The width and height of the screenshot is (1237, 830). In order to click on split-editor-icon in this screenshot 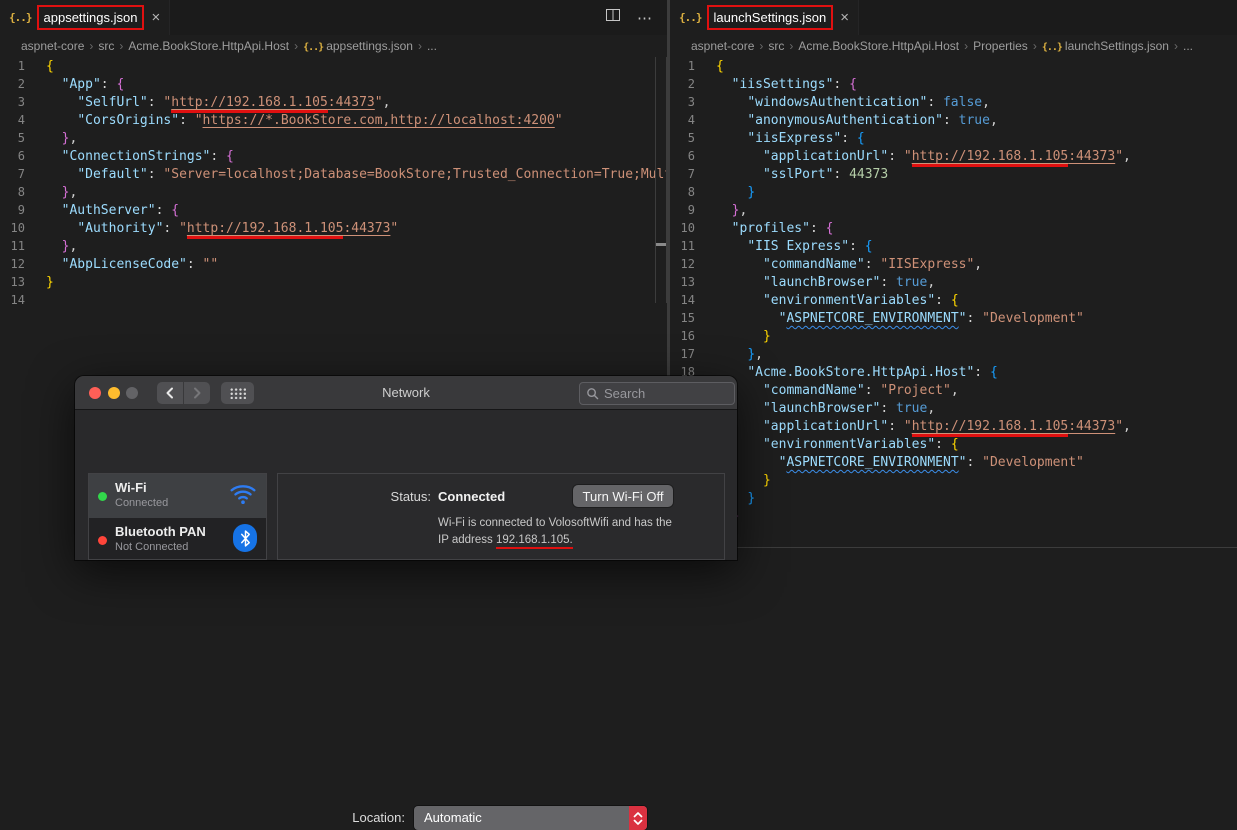, I will do `click(613, 17)`.